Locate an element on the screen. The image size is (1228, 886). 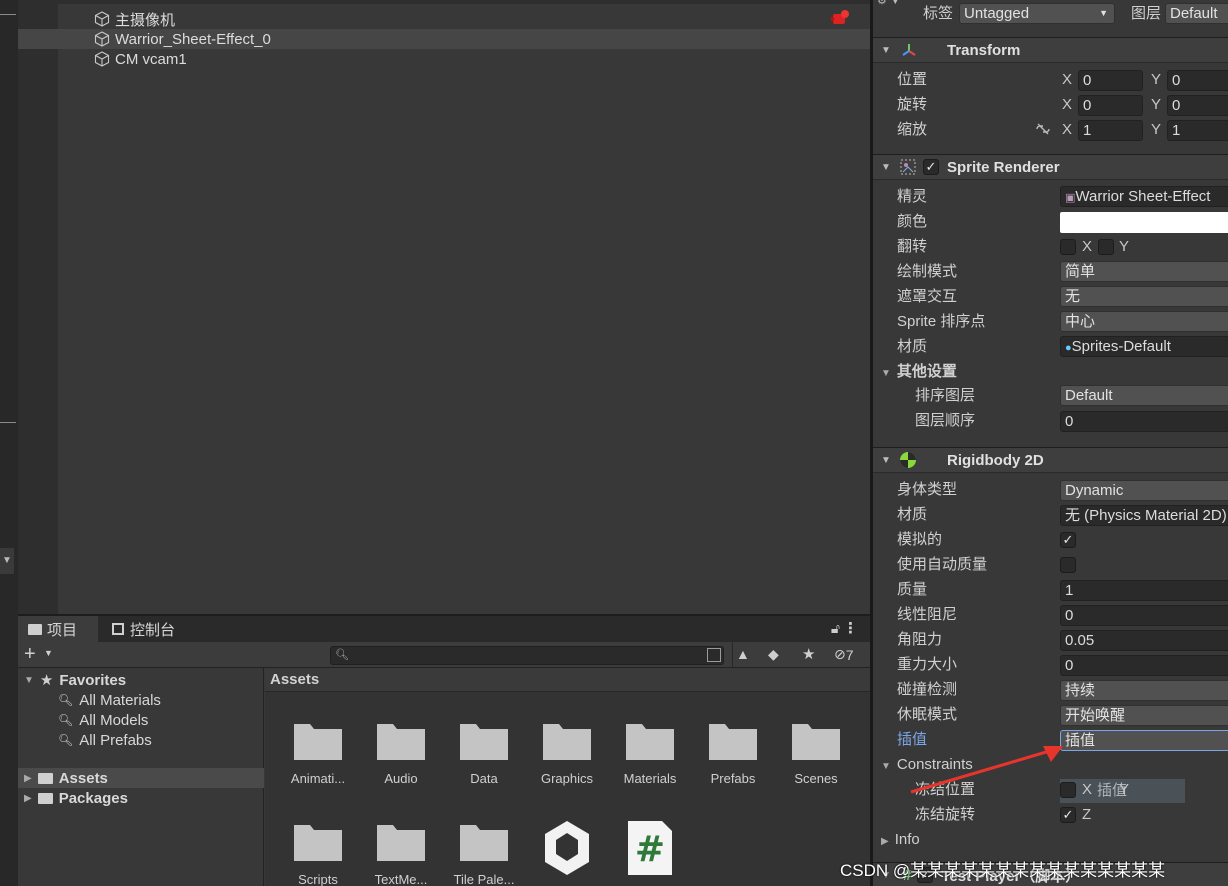
layer-value: Default is located at coordinates (1194, 13).